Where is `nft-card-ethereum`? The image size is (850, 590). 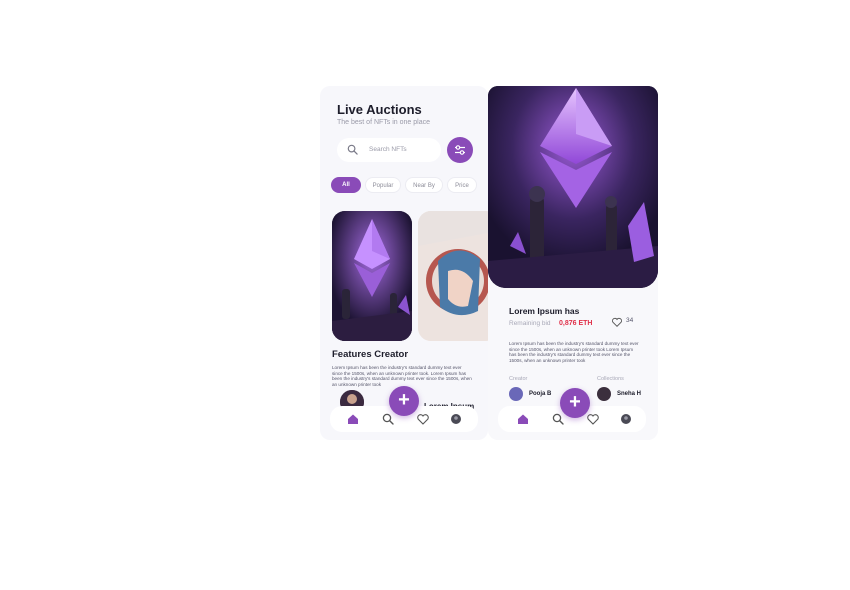
nft-card-ethereum is located at coordinates (372, 276).